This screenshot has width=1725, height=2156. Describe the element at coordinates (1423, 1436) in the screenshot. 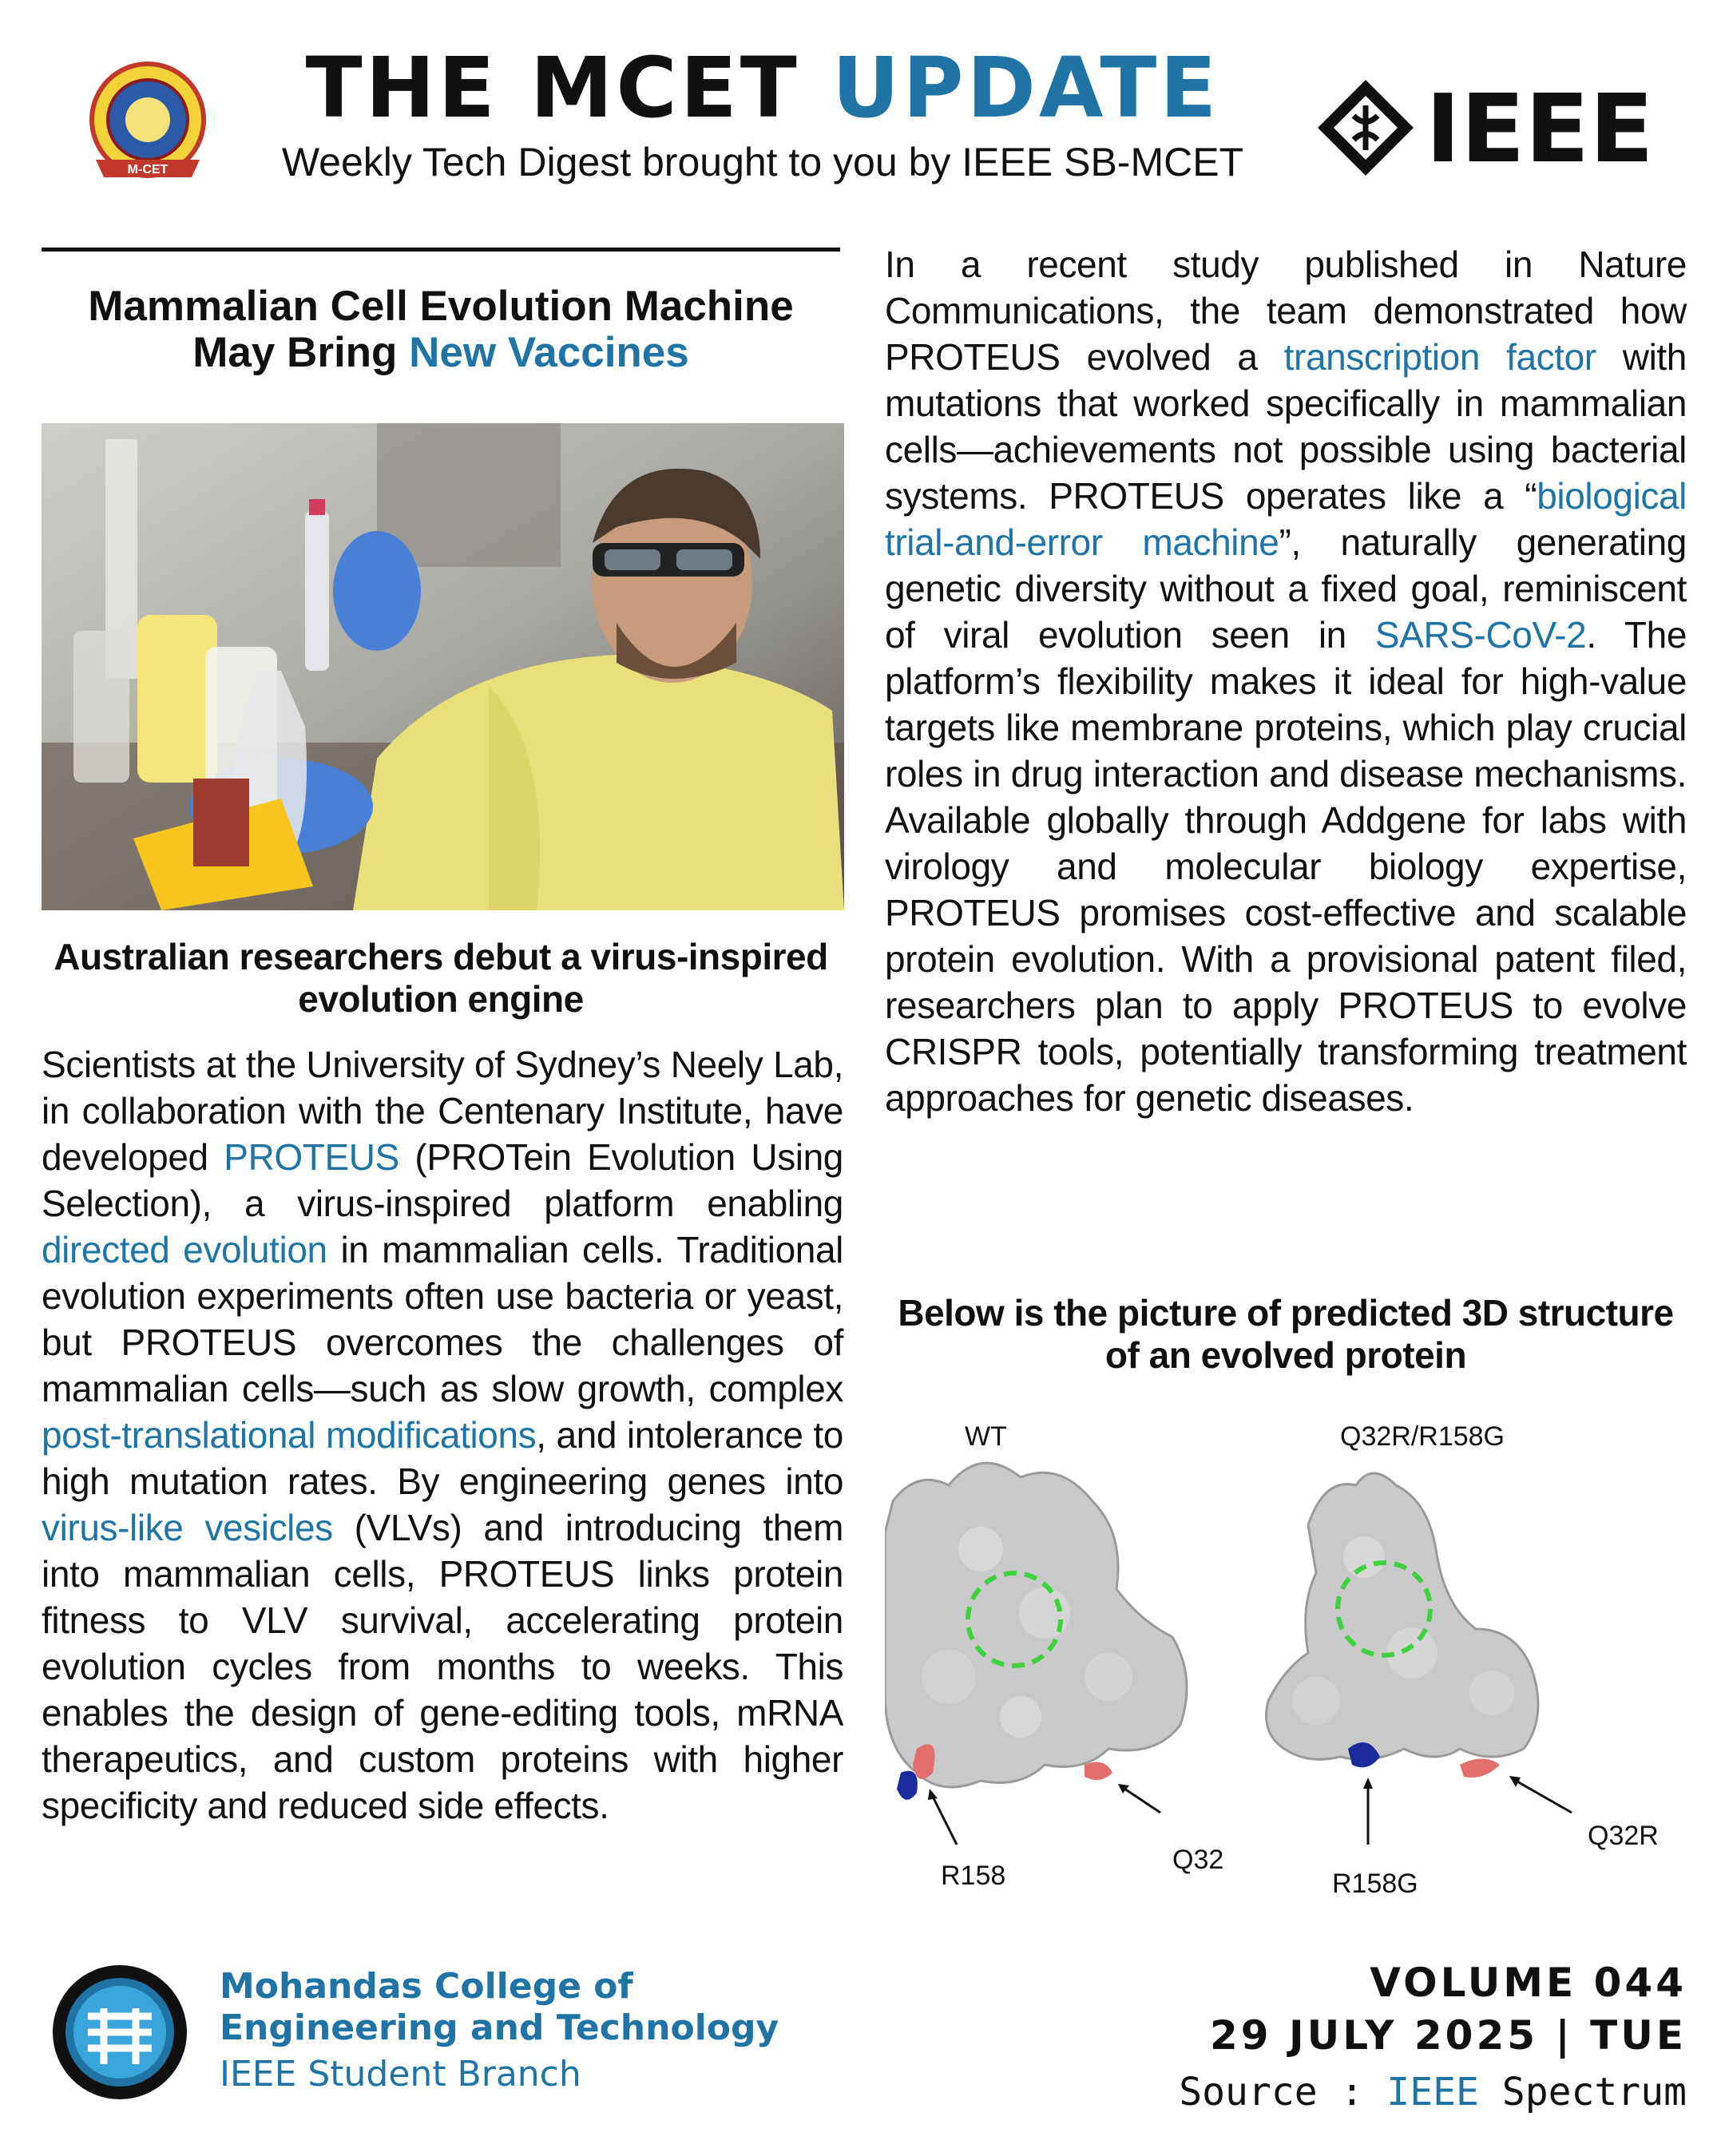

I see `svg-text: Q32R/R158G` at that location.